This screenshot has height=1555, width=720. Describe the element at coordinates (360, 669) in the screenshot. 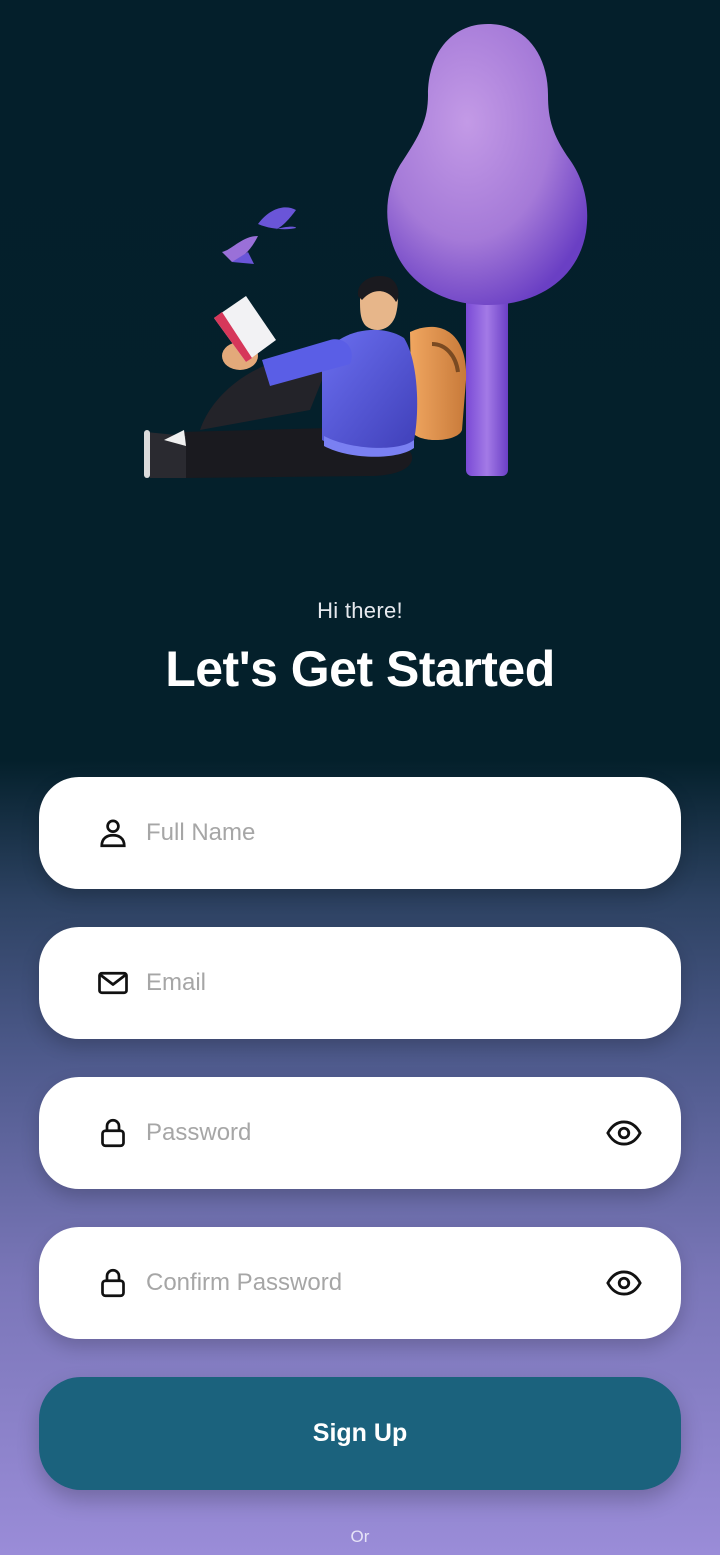

I see `page-title: Let's Get Started` at that location.